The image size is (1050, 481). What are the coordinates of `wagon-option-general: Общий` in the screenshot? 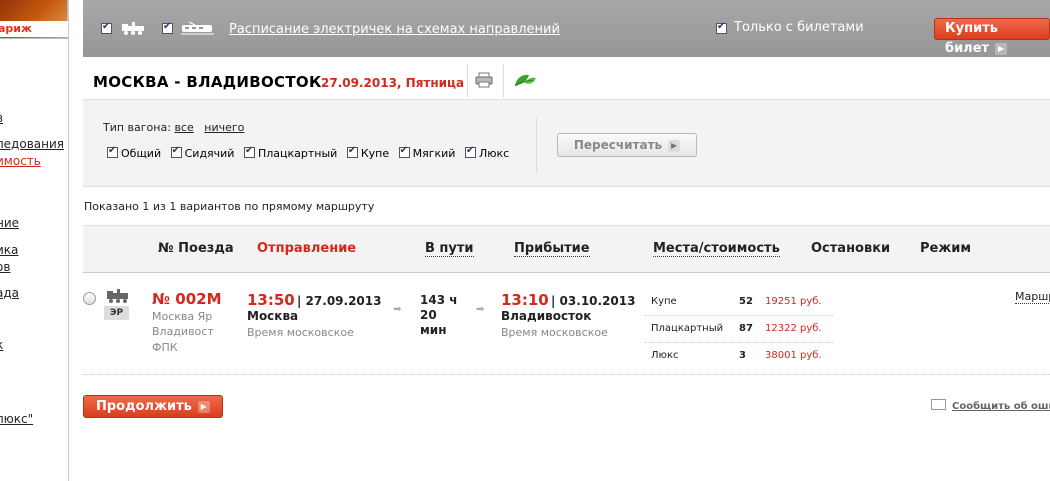 It's located at (134, 152).